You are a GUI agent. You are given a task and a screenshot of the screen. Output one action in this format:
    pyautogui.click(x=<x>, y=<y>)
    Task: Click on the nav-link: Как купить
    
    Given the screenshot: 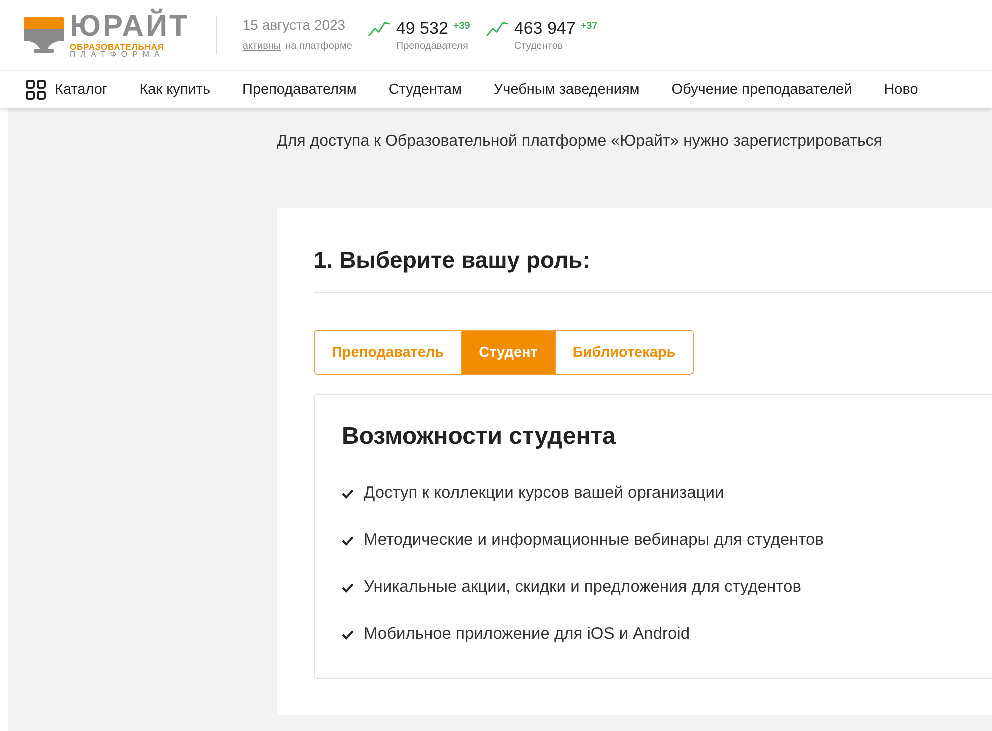 What is the action you would take?
    pyautogui.click(x=175, y=90)
    